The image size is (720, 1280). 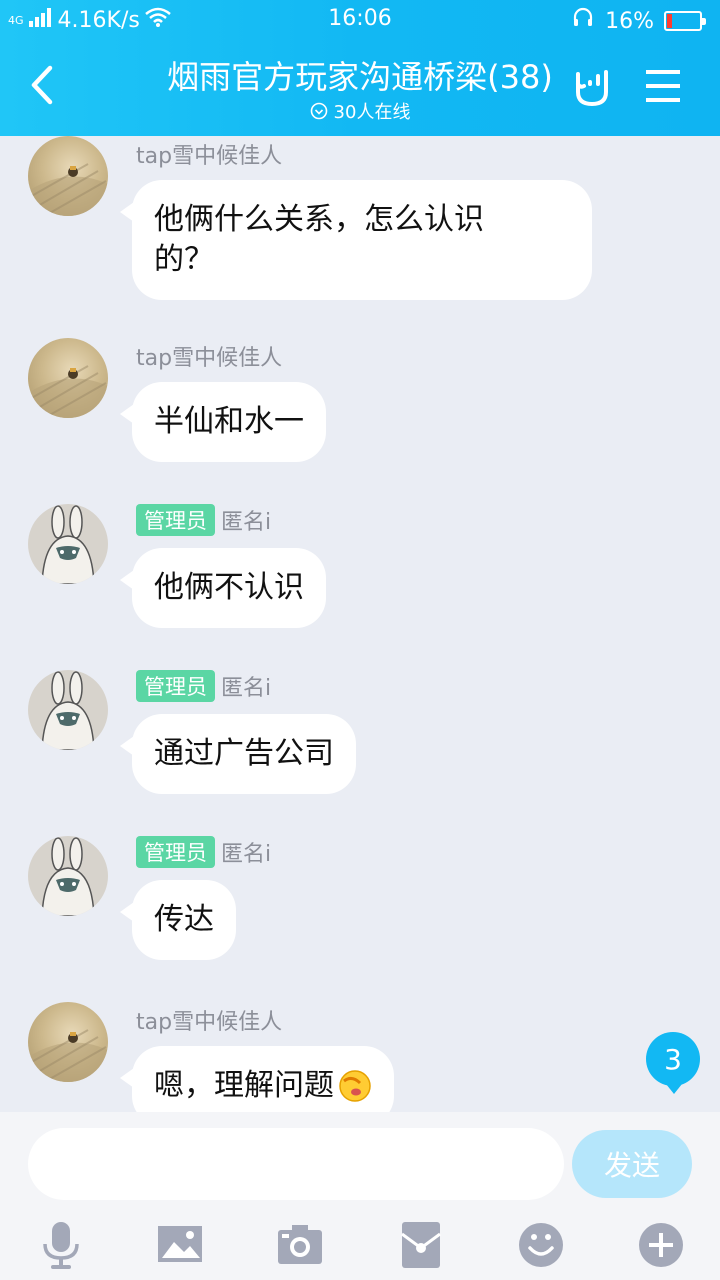 I want to click on mic-button, so click(x=61, y=1245).